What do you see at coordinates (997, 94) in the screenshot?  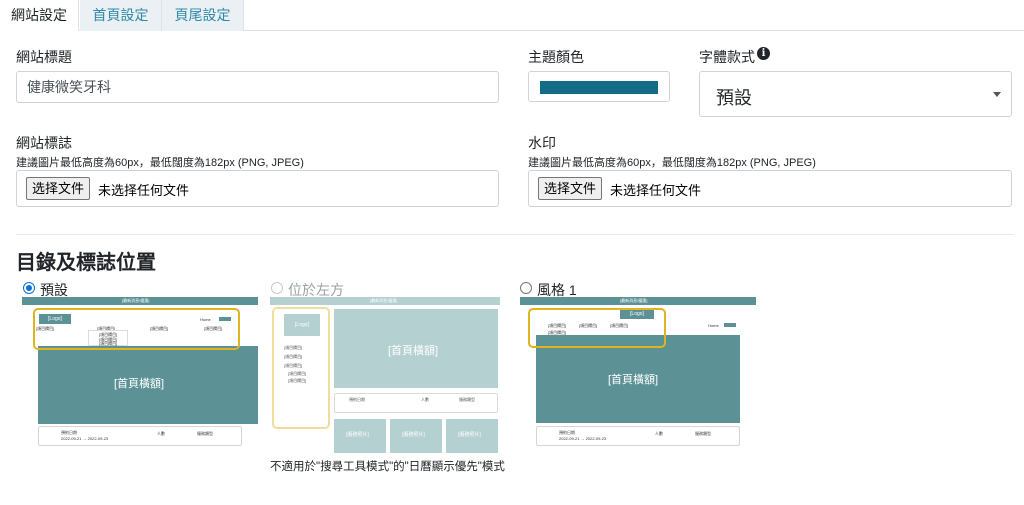 I see `chevron-down-icon` at bounding box center [997, 94].